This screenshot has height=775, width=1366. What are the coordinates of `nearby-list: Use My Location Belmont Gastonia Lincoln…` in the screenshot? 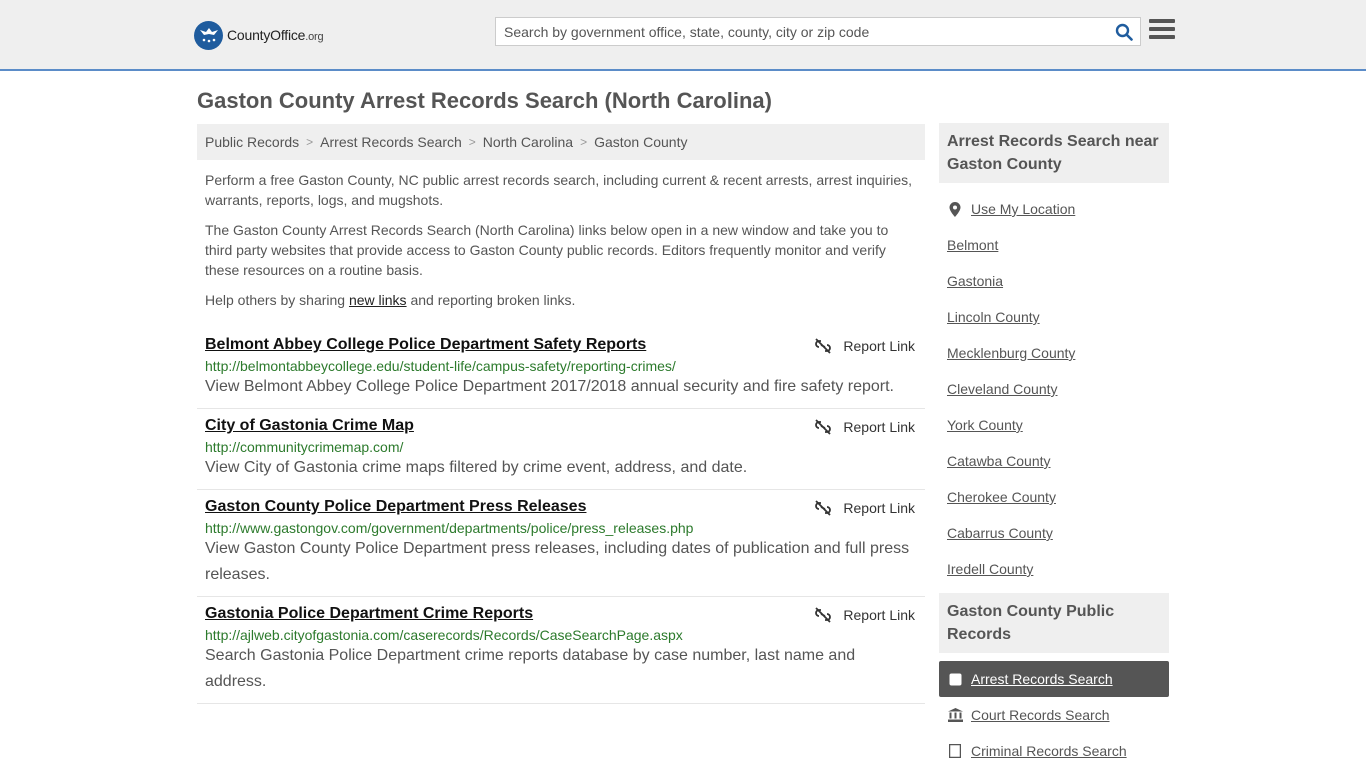 It's located at (1054, 388).